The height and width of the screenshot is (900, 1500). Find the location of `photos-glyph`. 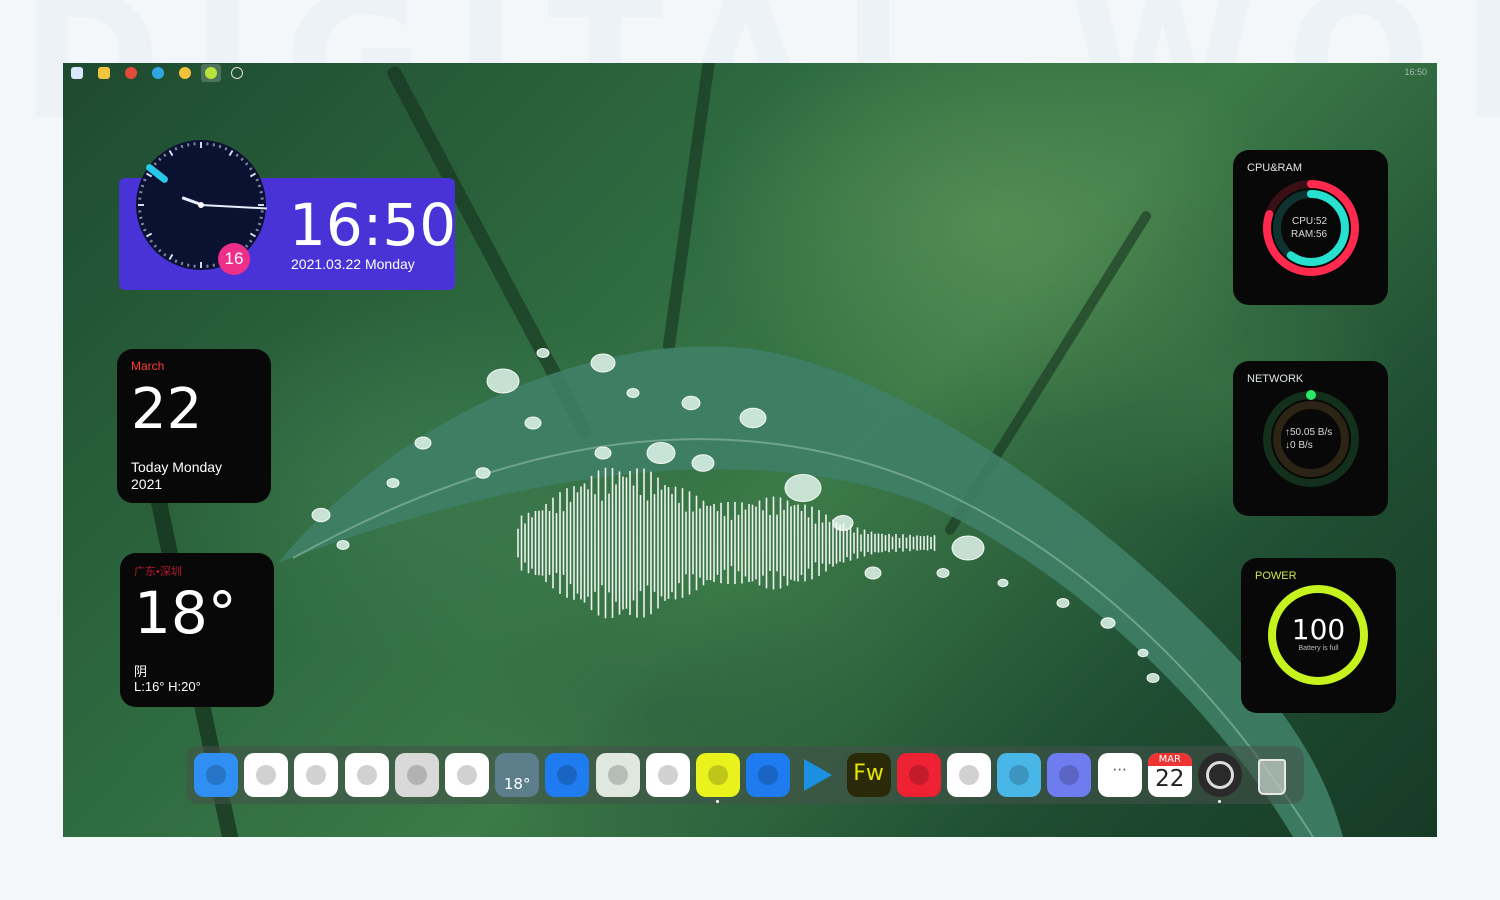

photos-glyph is located at coordinates (467, 775).